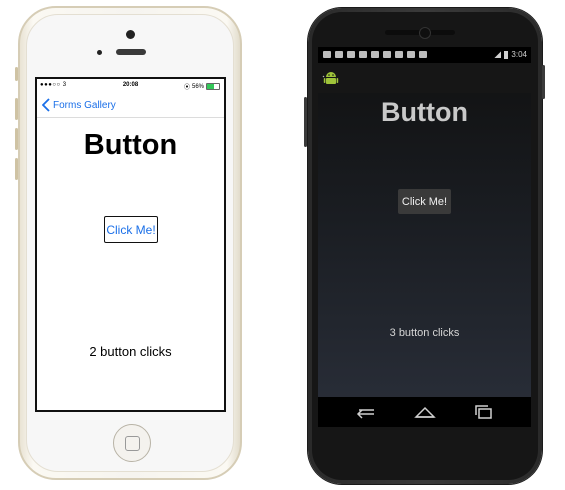 The height and width of the screenshot is (490, 565). Describe the element at coordinates (130, 85) in the screenshot. I see `ios-status-bar: ●●●○○ 3 20:08 ⦿ 56%` at that location.